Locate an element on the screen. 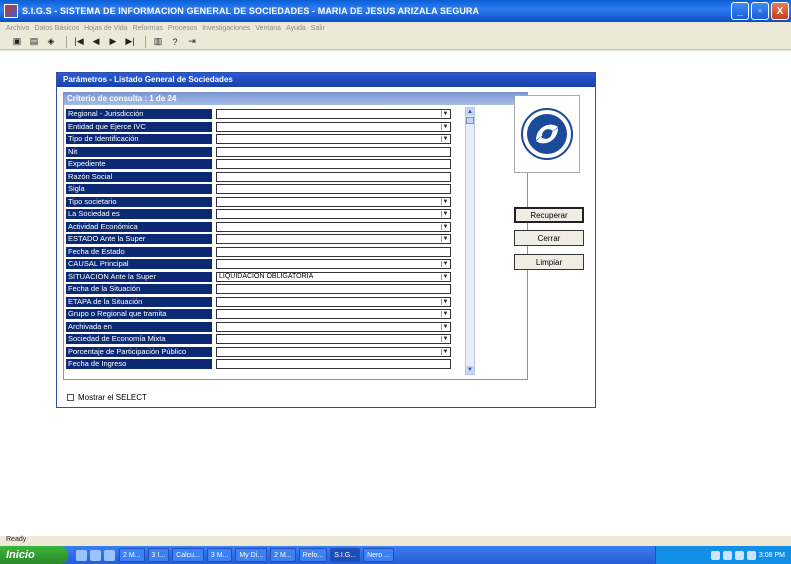 The image size is (791, 564). menu-datos-basicos: Datos Básicos is located at coordinates (56, 28).